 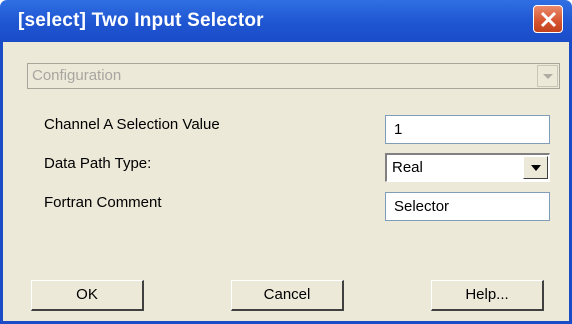 I want to click on close-button, so click(x=548, y=19).